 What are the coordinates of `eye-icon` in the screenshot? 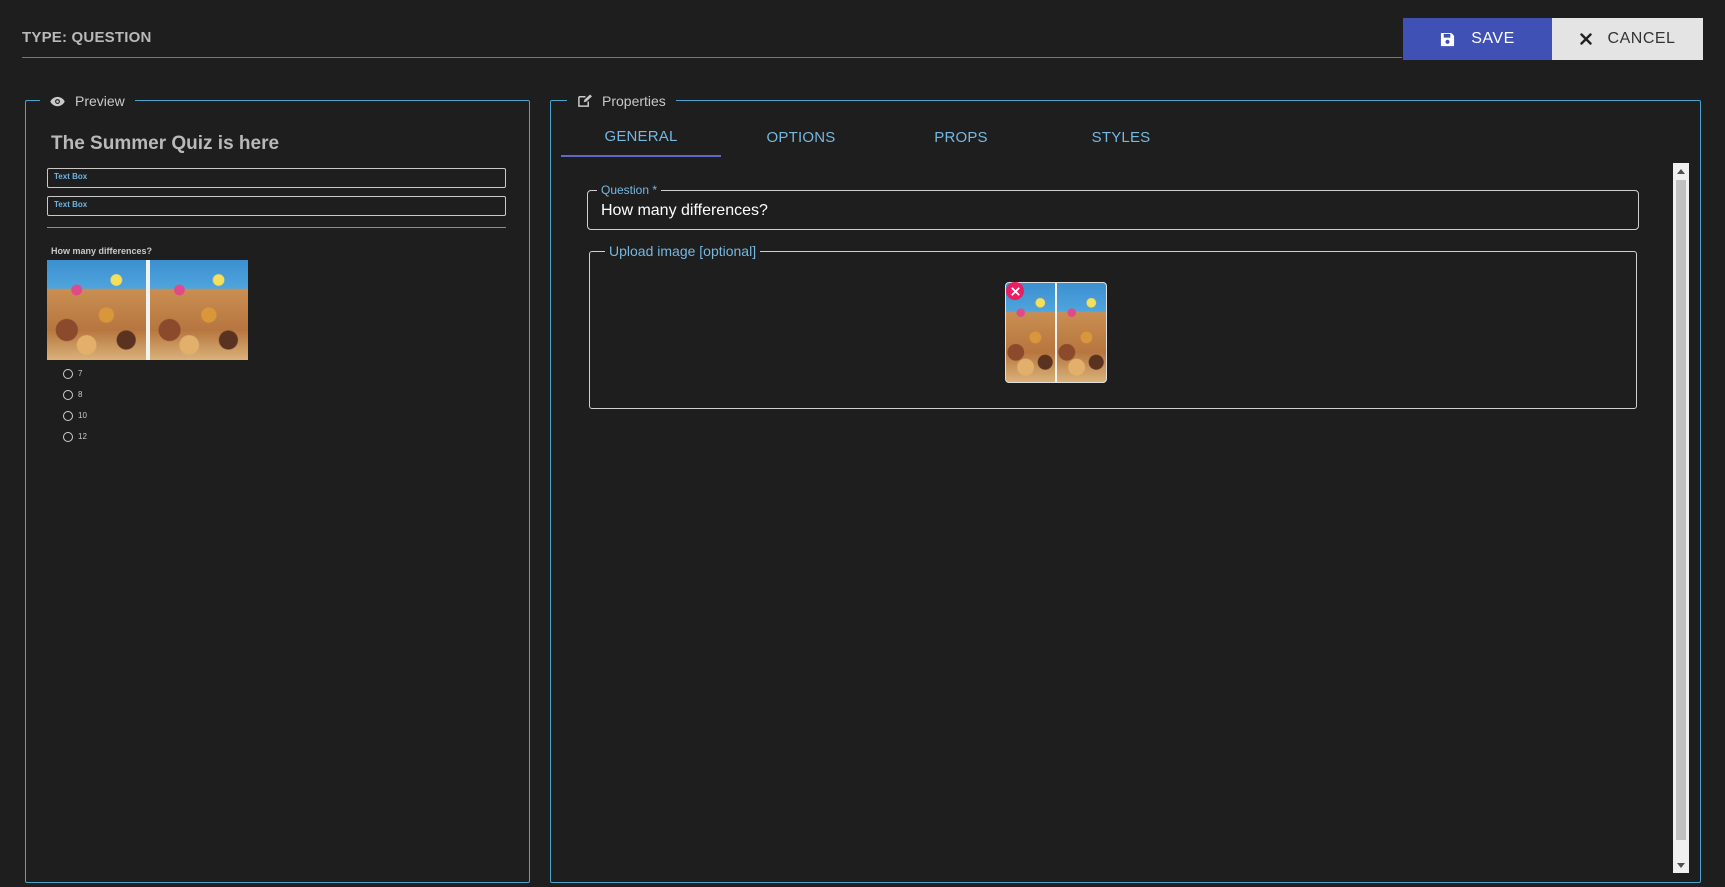 It's located at (57, 101).